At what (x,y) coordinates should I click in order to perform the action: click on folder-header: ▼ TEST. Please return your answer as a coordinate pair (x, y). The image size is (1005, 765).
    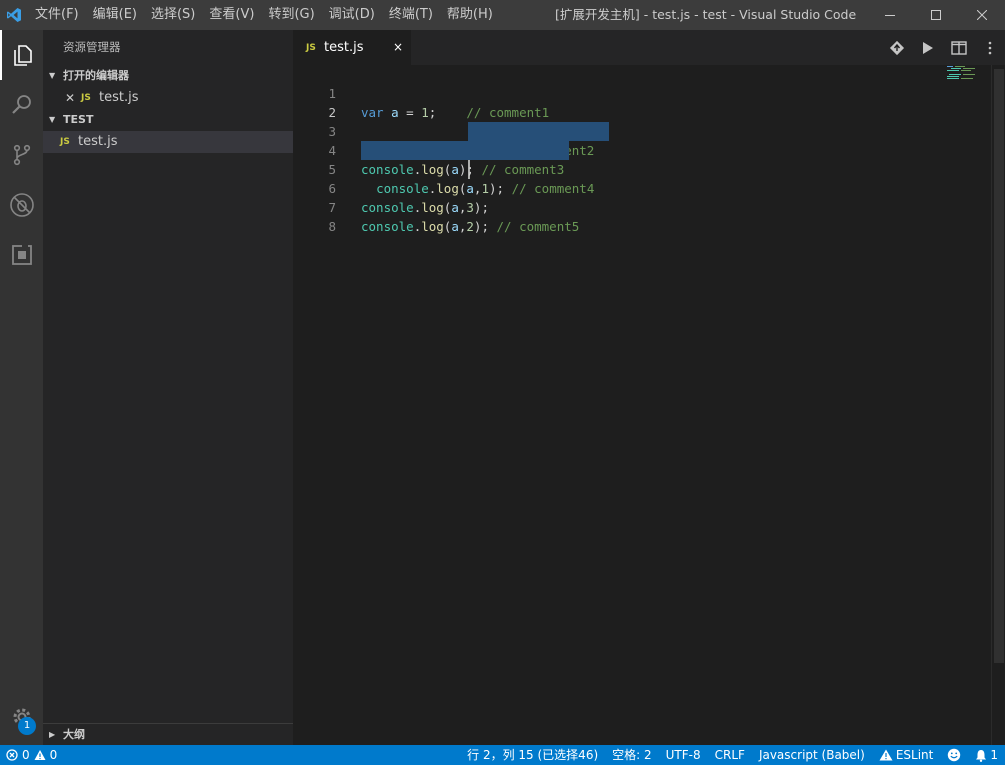
    Looking at the image, I should click on (168, 120).